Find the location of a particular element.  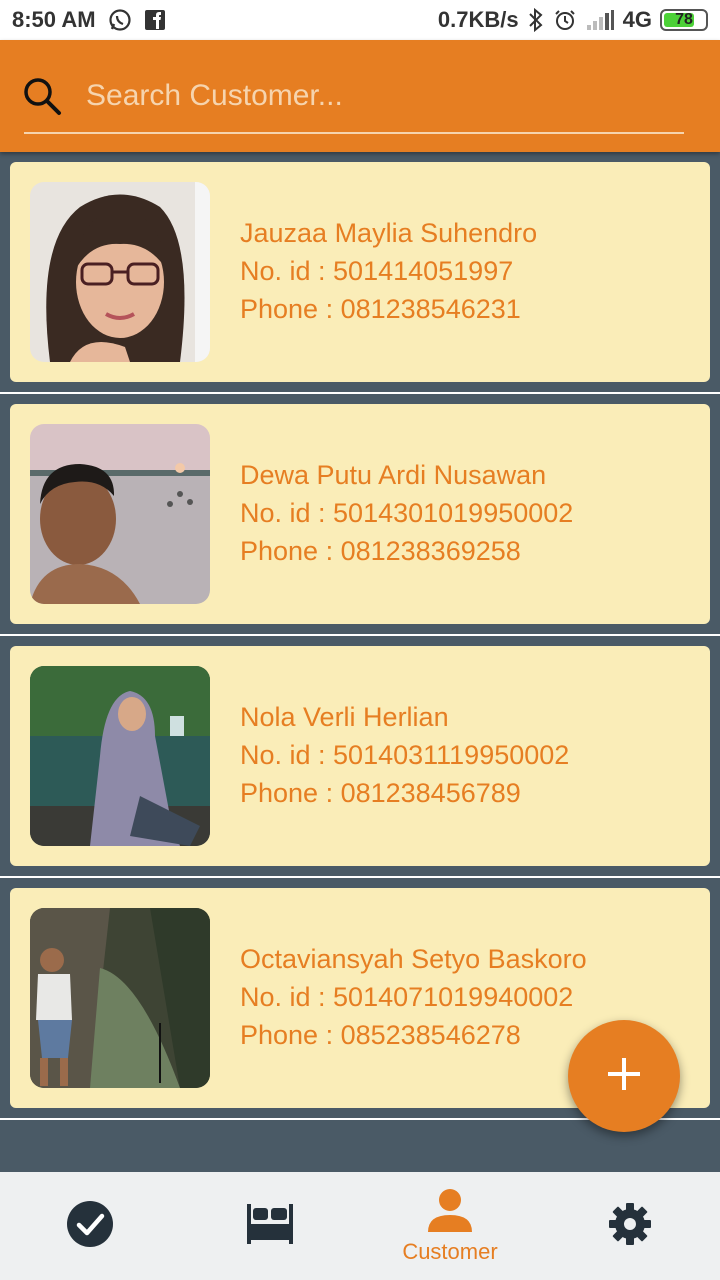

signal-icon is located at coordinates (600, 20).